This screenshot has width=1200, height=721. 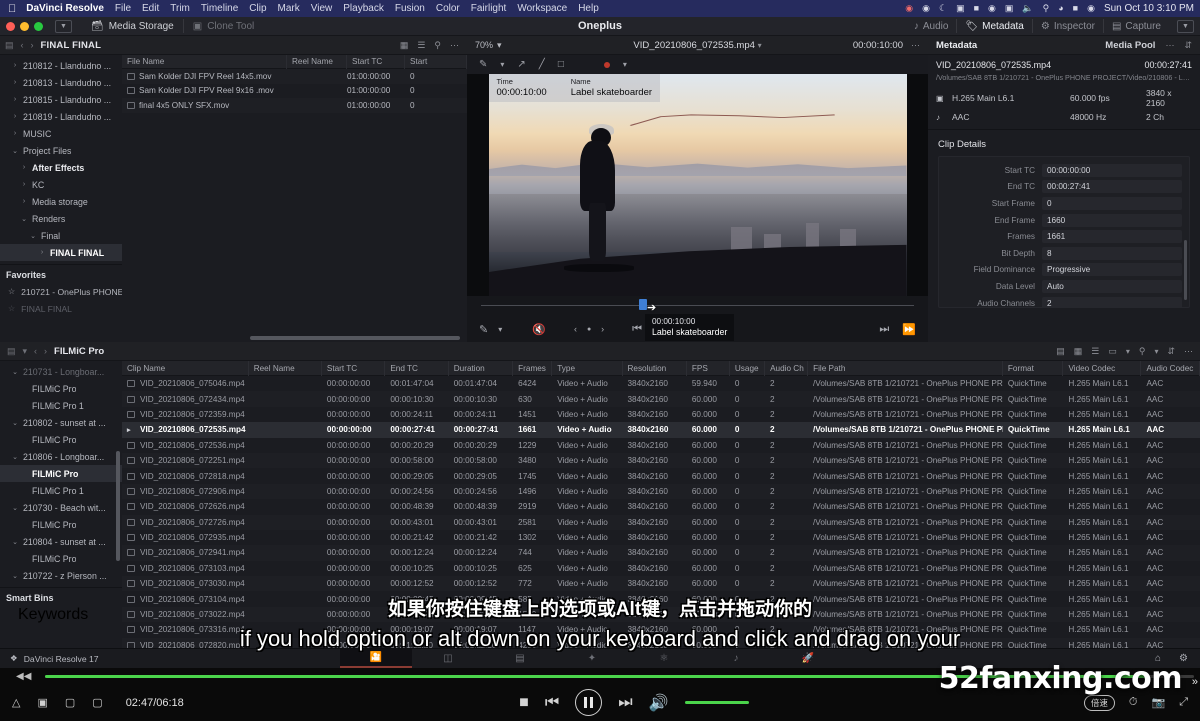 What do you see at coordinates (915, 45) in the screenshot?
I see `viewer-options-icon: ⋯` at bounding box center [915, 45].